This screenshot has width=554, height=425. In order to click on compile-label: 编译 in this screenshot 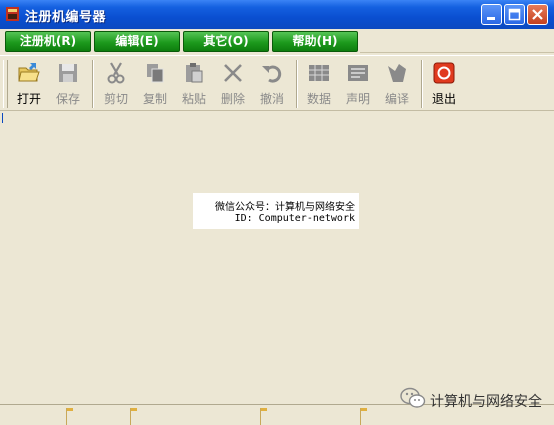, I will do `click(396, 99)`.